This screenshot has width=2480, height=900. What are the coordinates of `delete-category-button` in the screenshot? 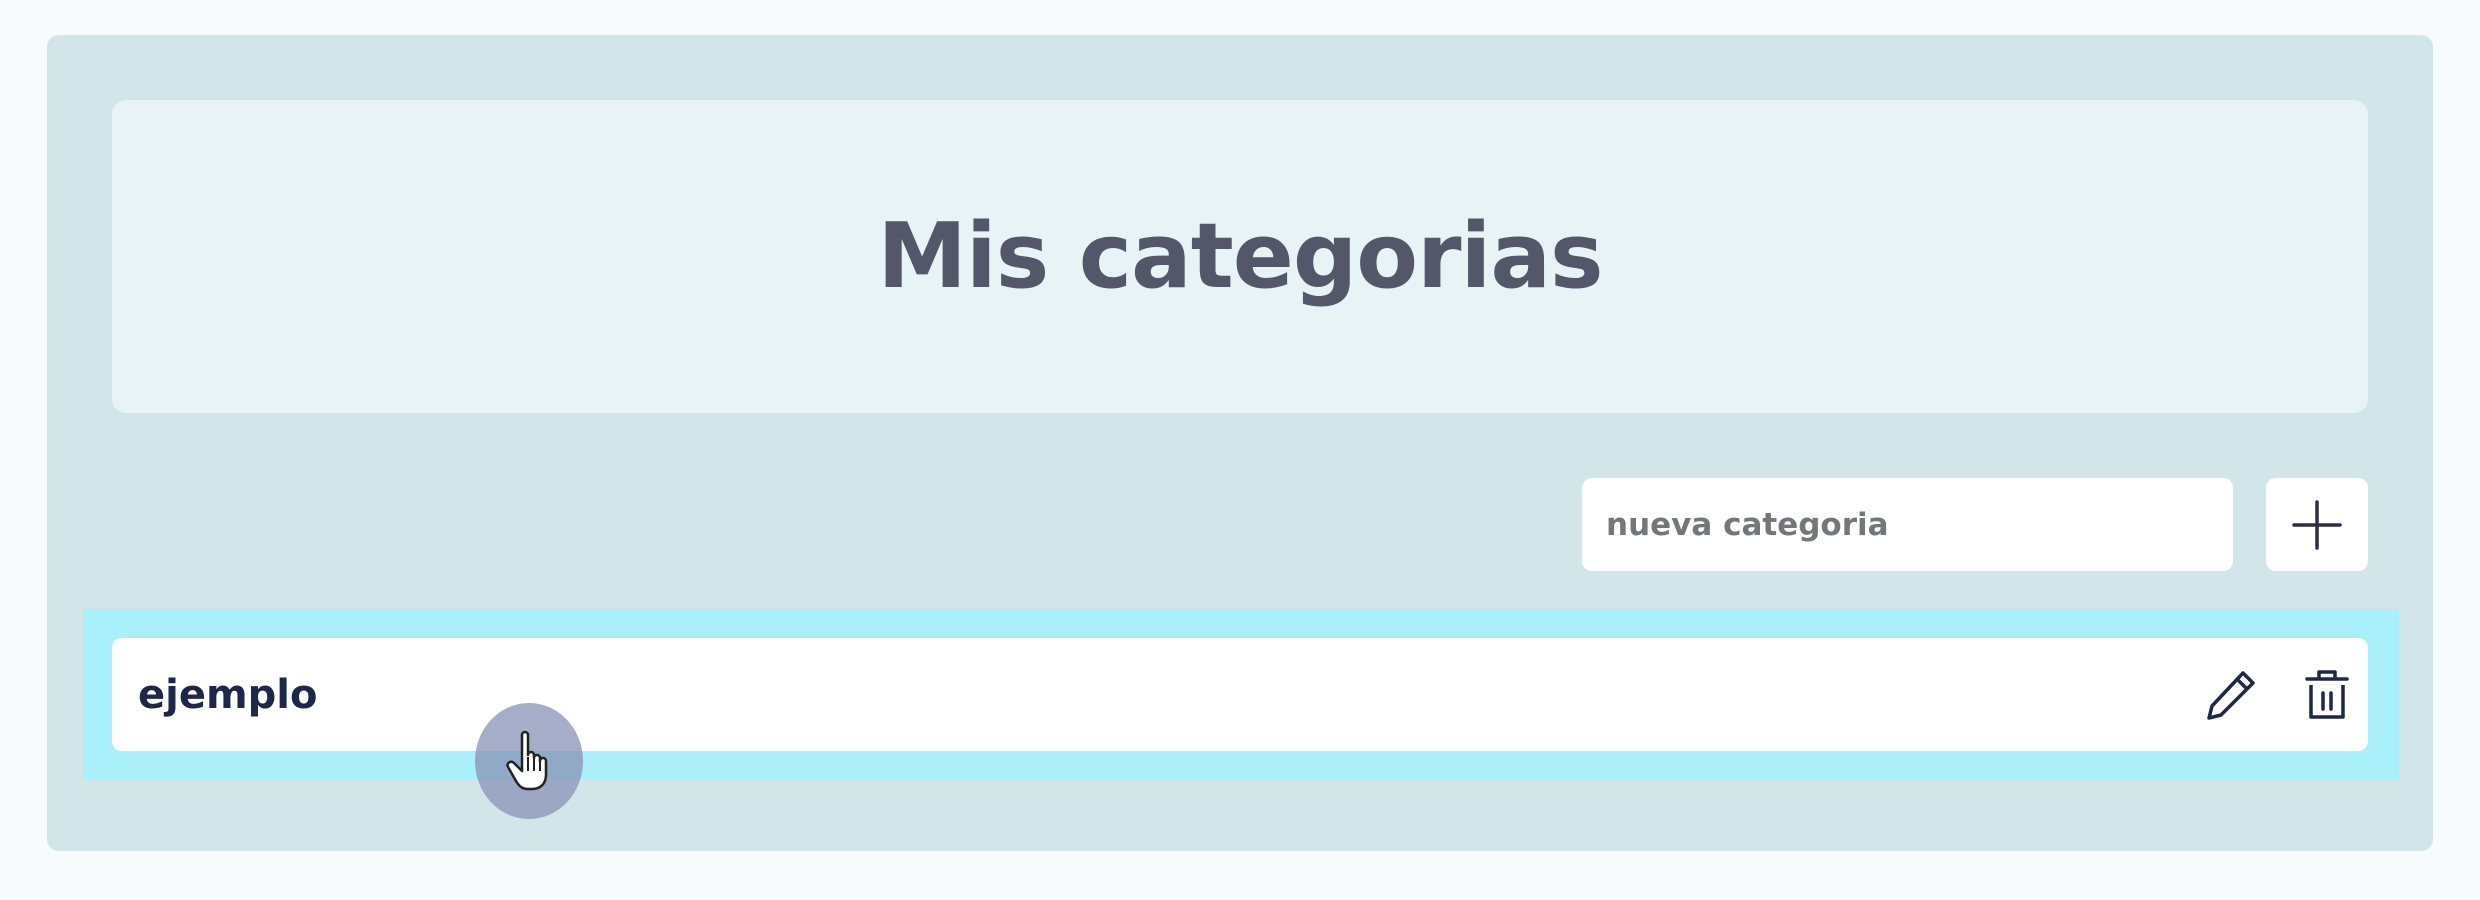 It's located at (2327, 695).